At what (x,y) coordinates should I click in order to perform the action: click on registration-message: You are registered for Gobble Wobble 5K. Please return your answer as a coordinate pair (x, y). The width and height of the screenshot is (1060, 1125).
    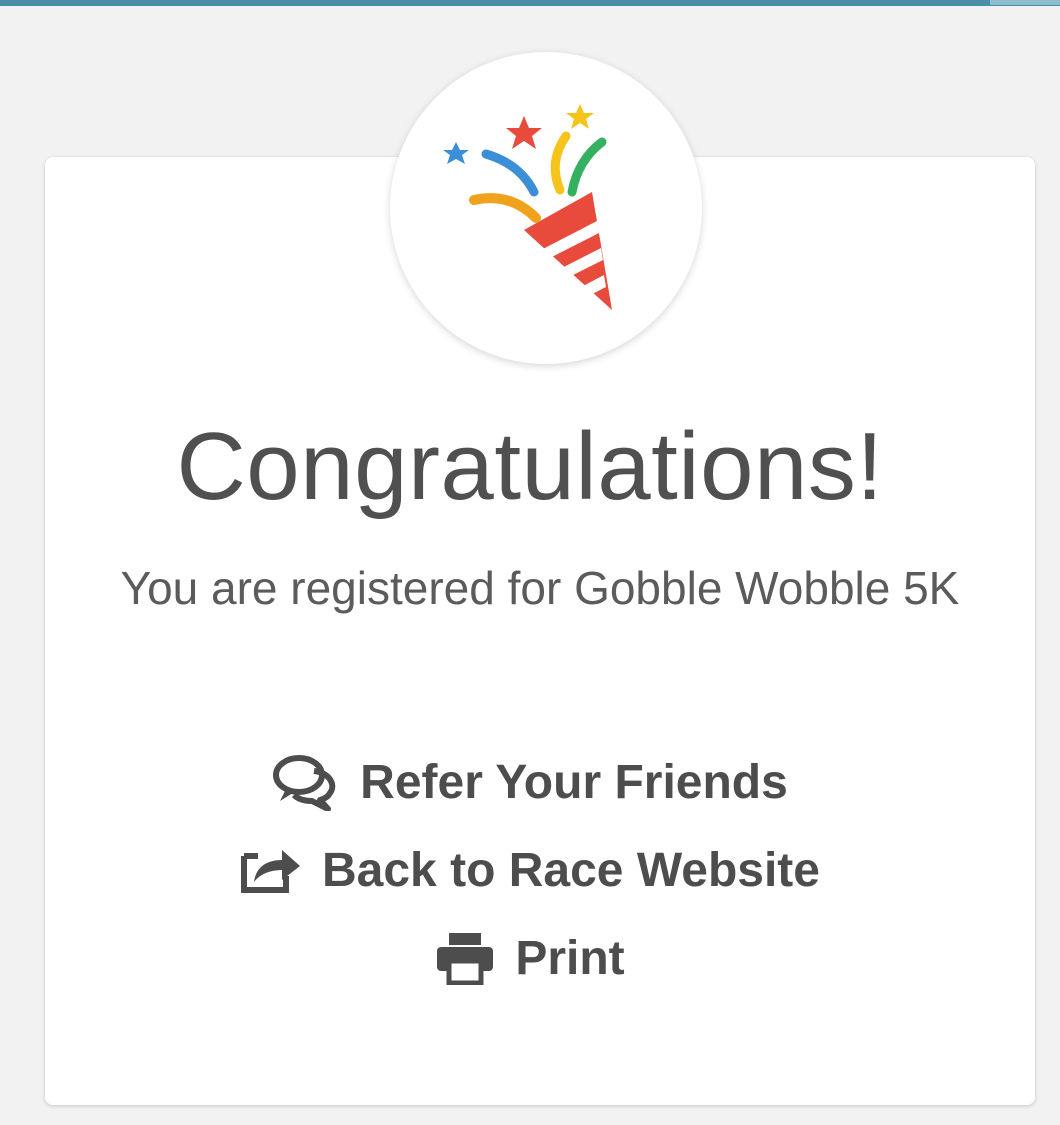
    Looking at the image, I should click on (540, 588).